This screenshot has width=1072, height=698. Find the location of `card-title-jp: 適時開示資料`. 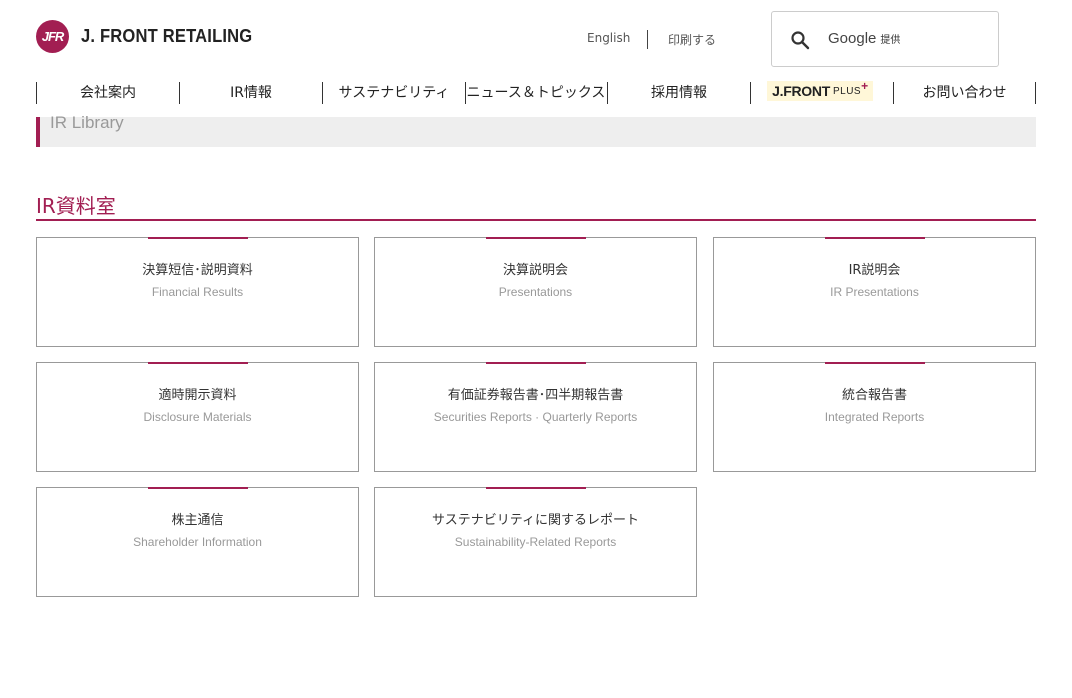

card-title-jp: 適時開示資料 is located at coordinates (197, 395).